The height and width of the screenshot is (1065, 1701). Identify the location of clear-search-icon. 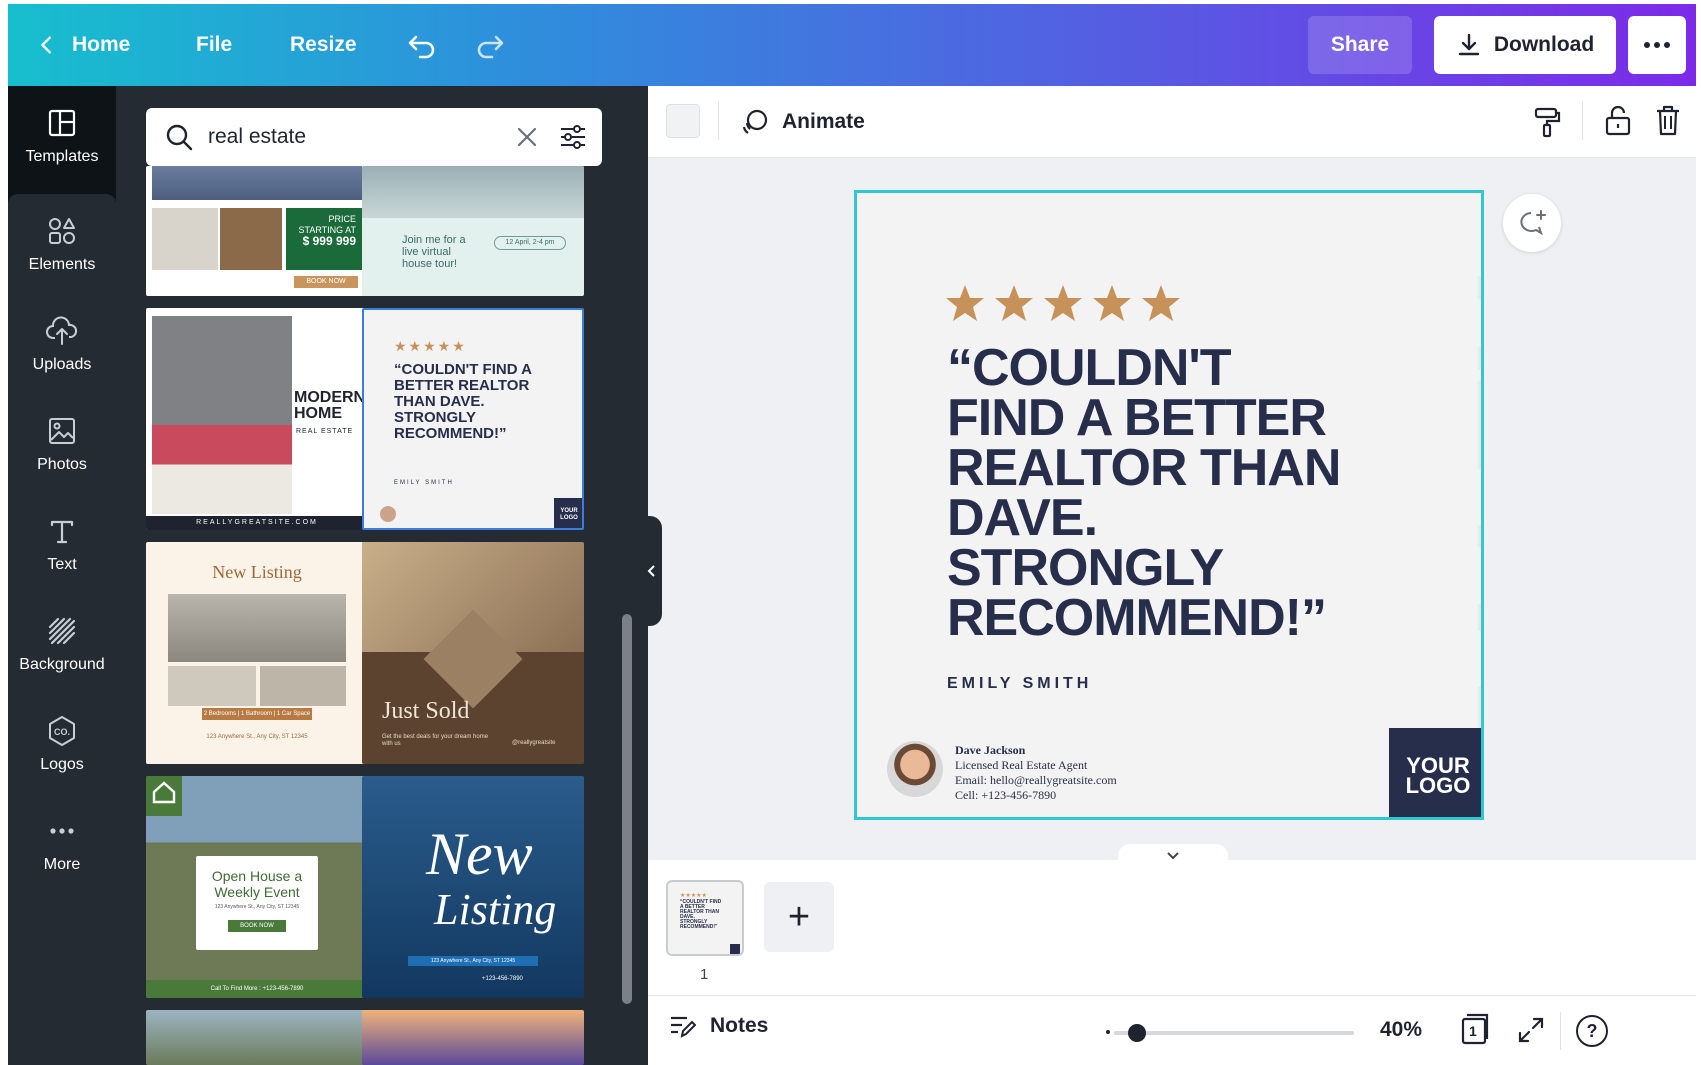
(527, 137).